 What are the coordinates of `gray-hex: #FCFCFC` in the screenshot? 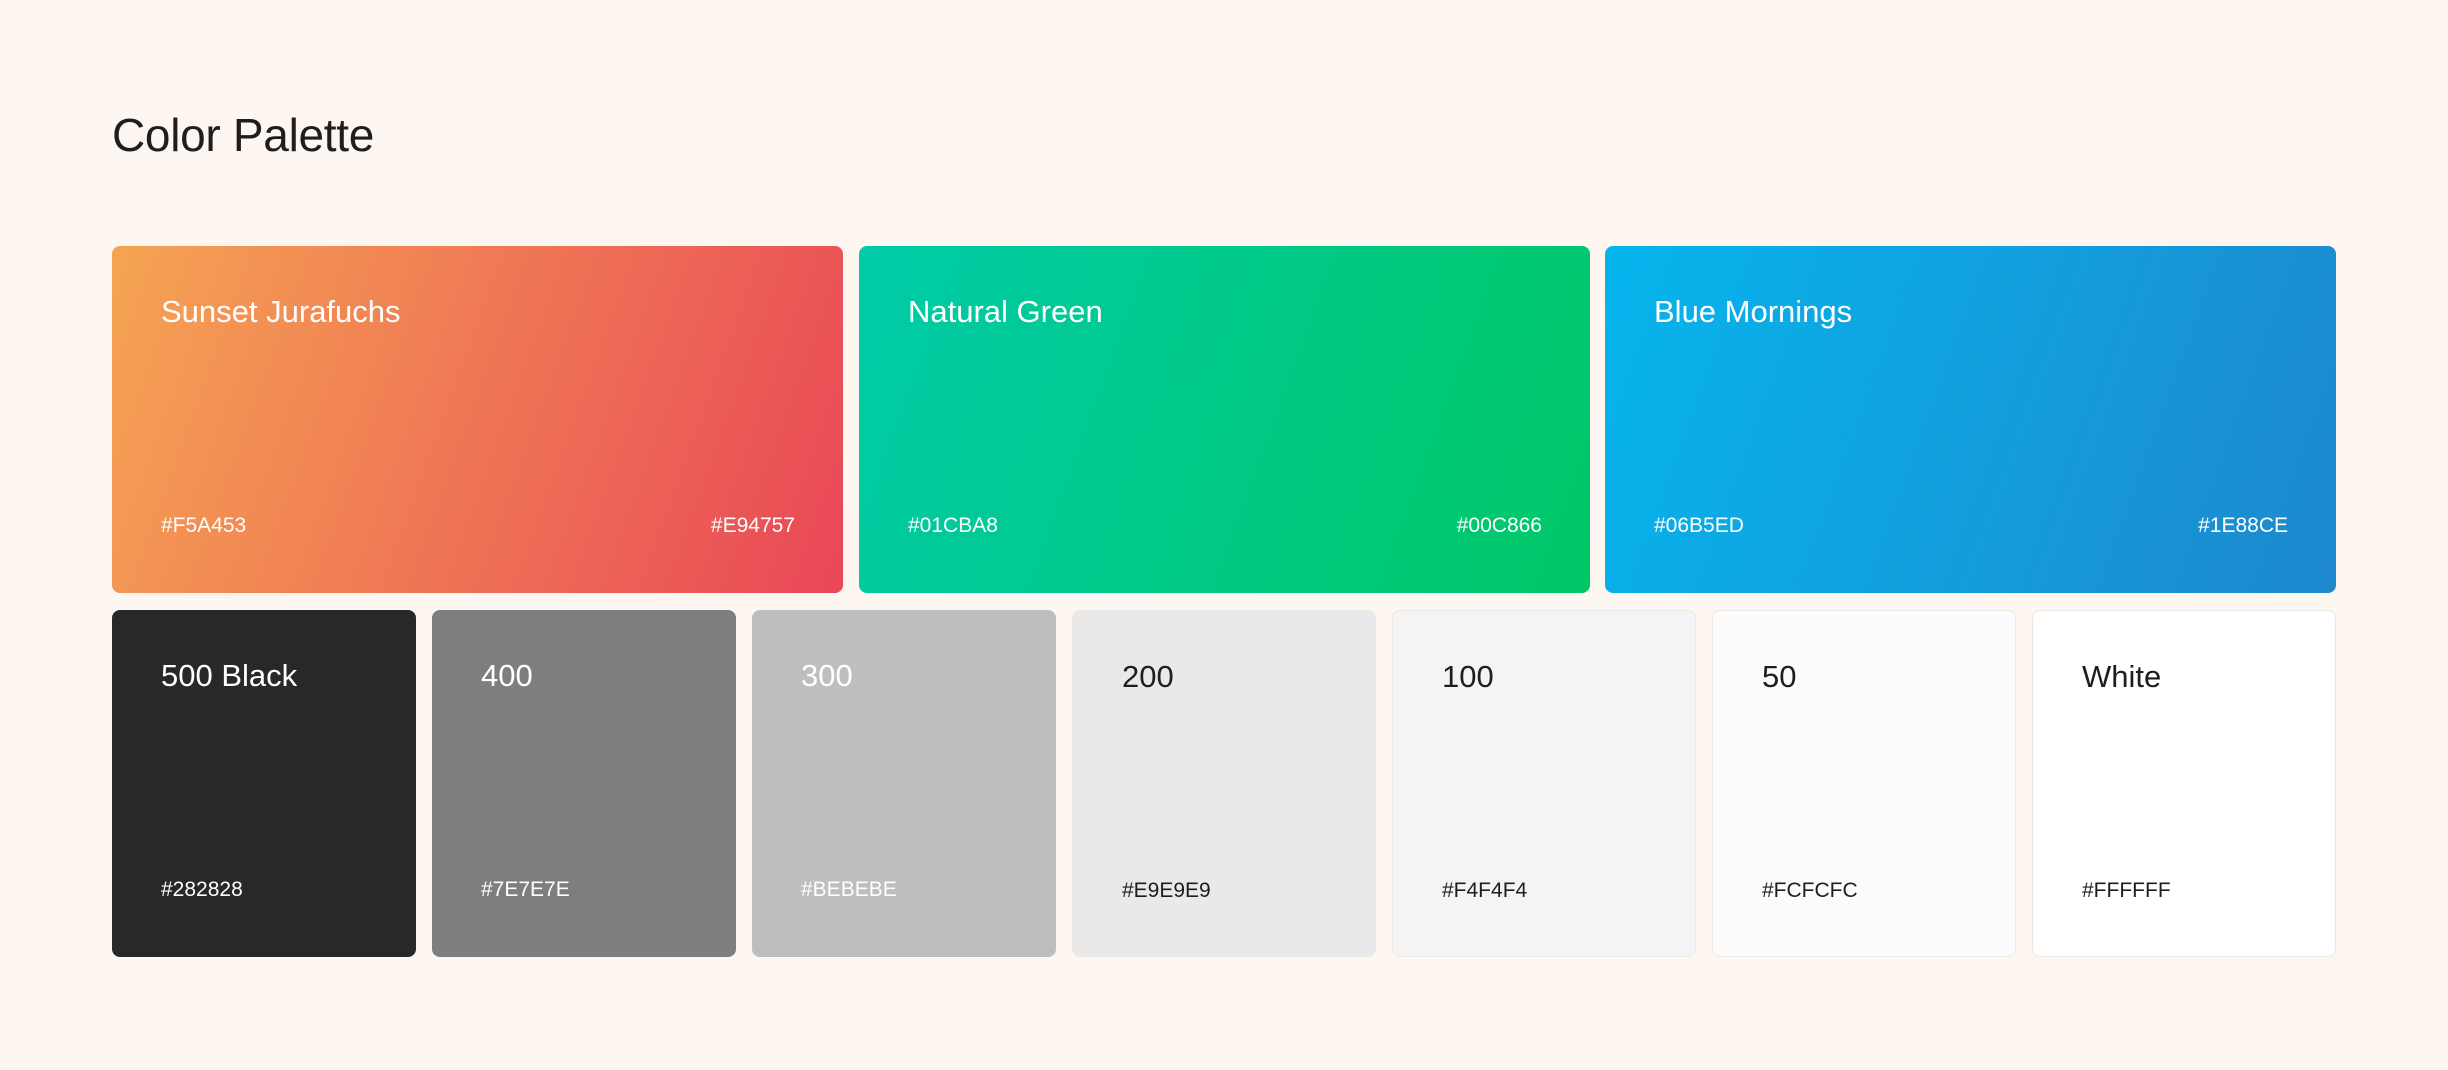 It's located at (1810, 890).